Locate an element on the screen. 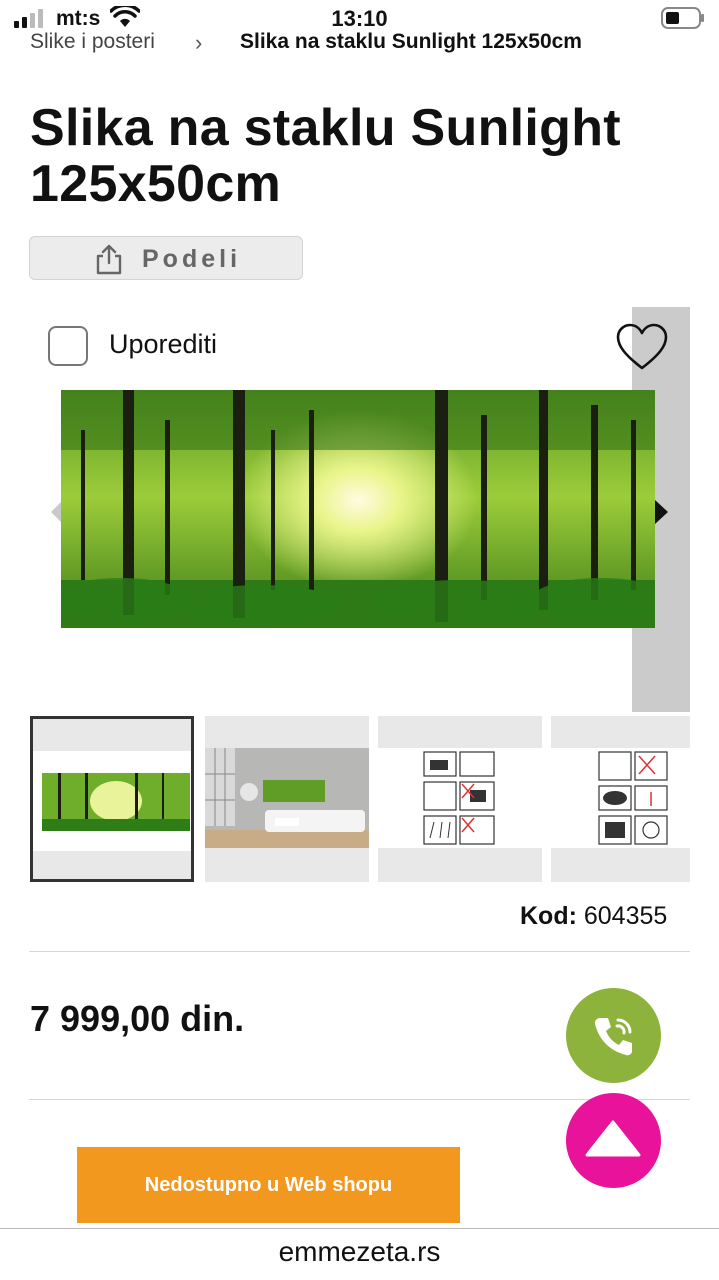  share-button: Podeli is located at coordinates (166, 258).